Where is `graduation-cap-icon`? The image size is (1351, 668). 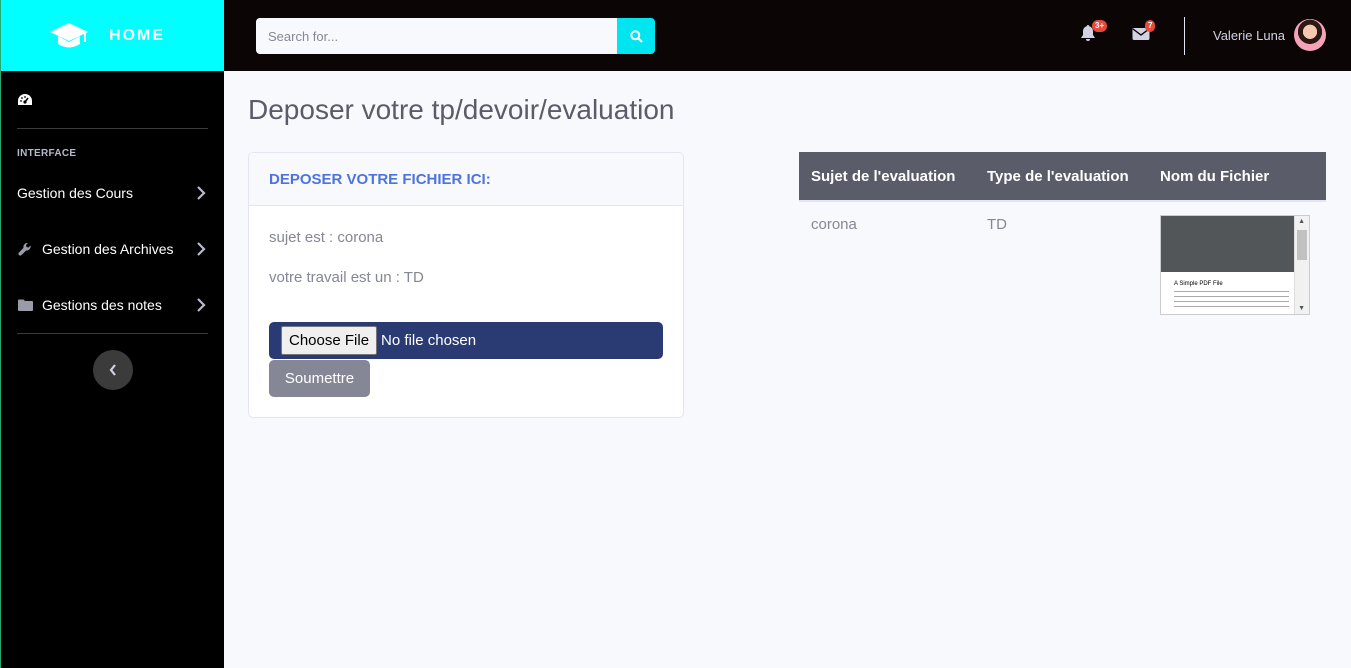
graduation-cap-icon is located at coordinates (69, 34).